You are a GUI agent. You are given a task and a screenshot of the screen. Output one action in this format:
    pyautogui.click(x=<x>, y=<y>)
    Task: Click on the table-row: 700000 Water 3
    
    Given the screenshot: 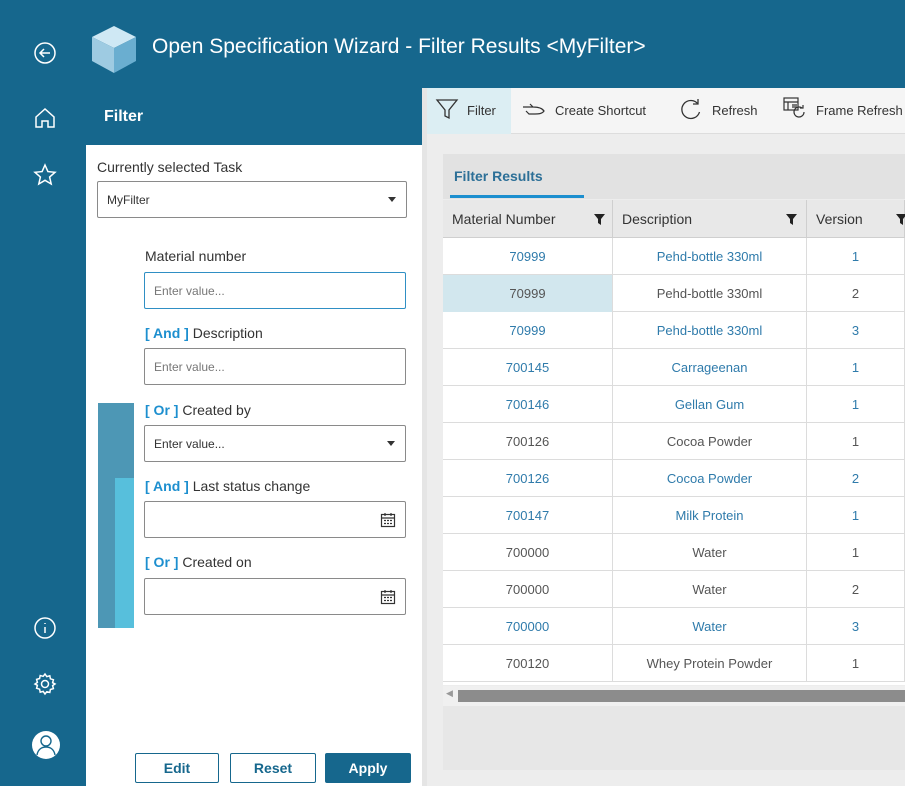 What is the action you would take?
    pyautogui.click(x=674, y=626)
    